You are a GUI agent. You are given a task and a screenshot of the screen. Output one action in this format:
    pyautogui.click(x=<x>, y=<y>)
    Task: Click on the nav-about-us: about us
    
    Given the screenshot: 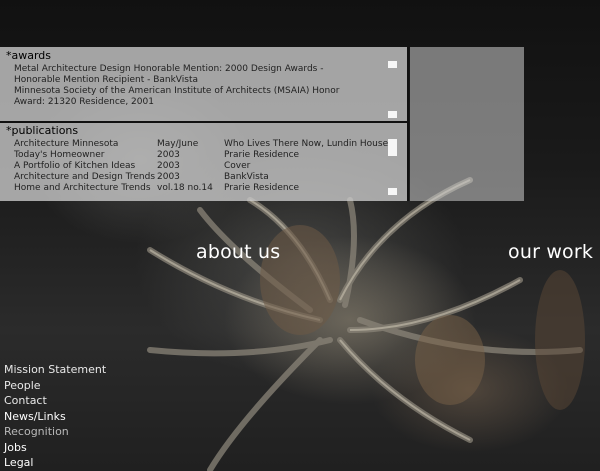 What is the action you would take?
    pyautogui.click(x=238, y=252)
    